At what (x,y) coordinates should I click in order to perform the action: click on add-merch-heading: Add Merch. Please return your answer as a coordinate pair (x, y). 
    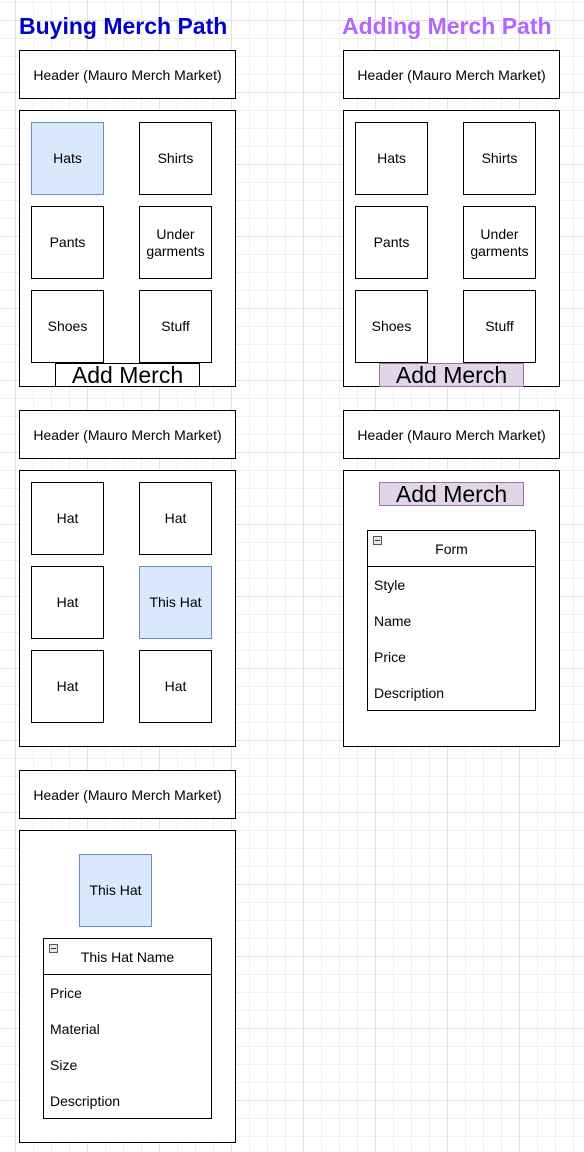
    Looking at the image, I should click on (451, 494).